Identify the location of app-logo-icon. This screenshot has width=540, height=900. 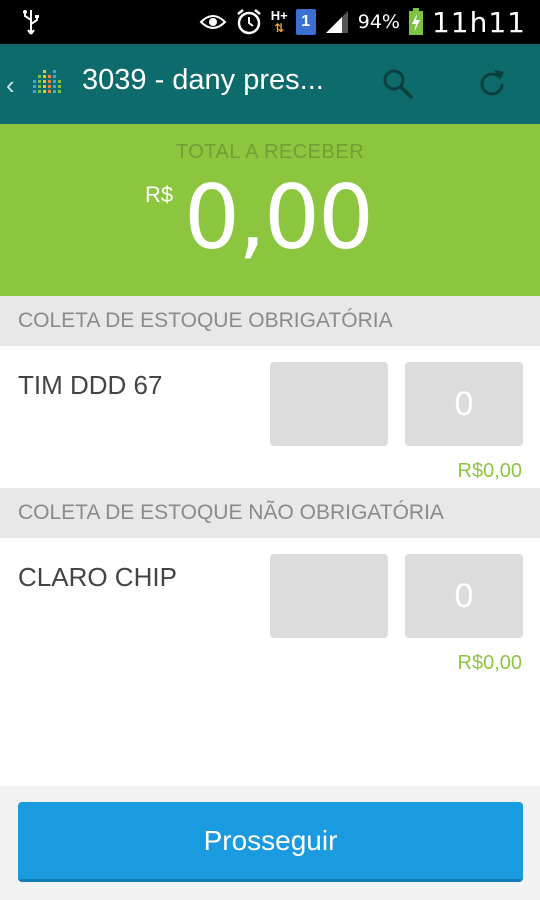
(49, 84).